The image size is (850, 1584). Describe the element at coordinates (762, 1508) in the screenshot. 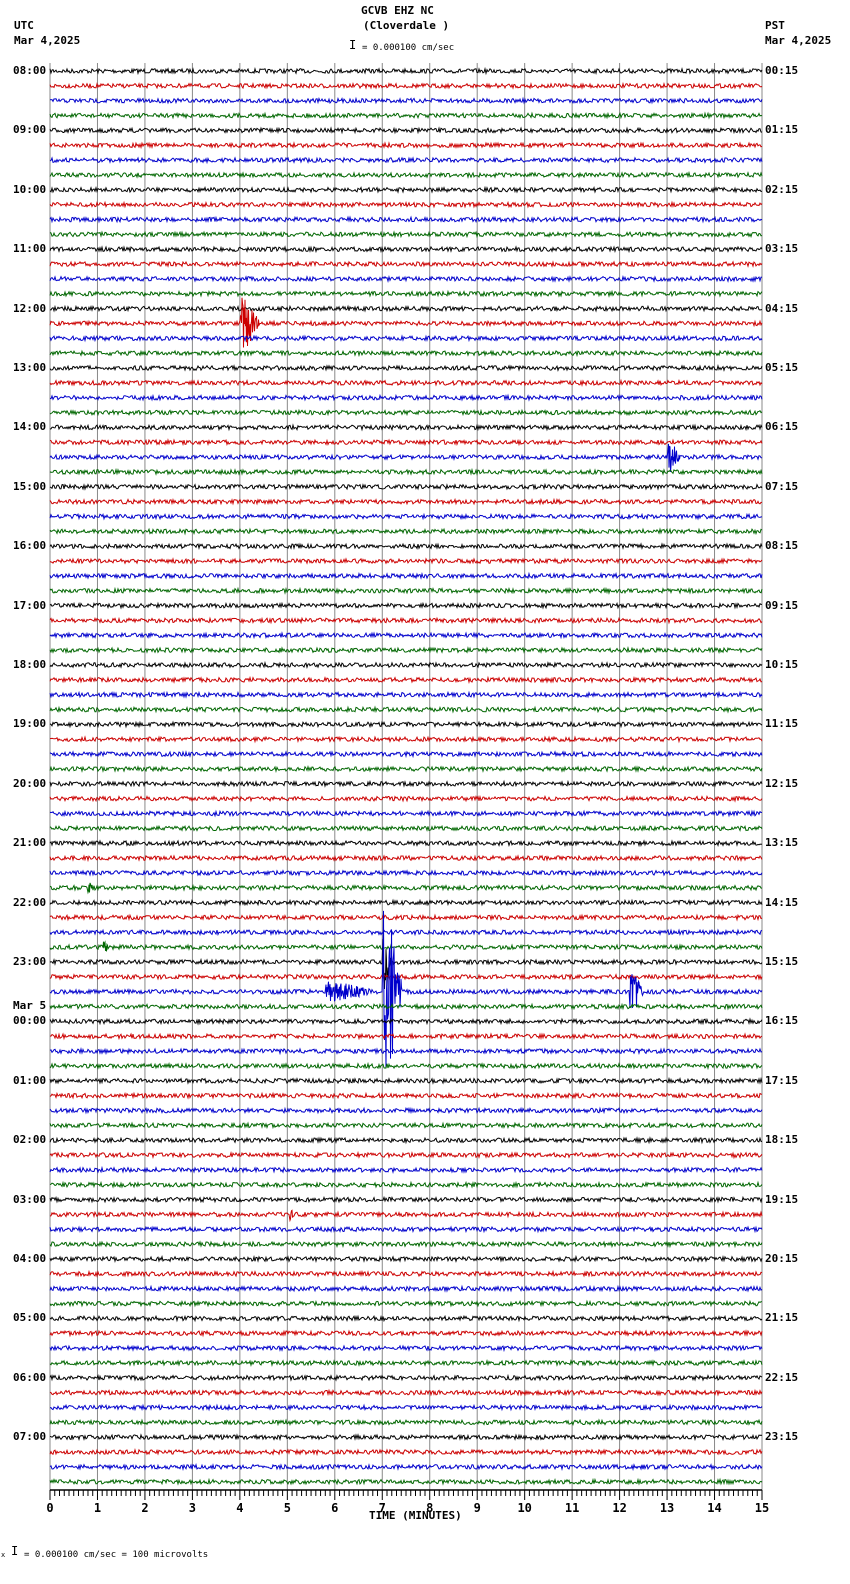

I see `x-tick-label: 15` at that location.